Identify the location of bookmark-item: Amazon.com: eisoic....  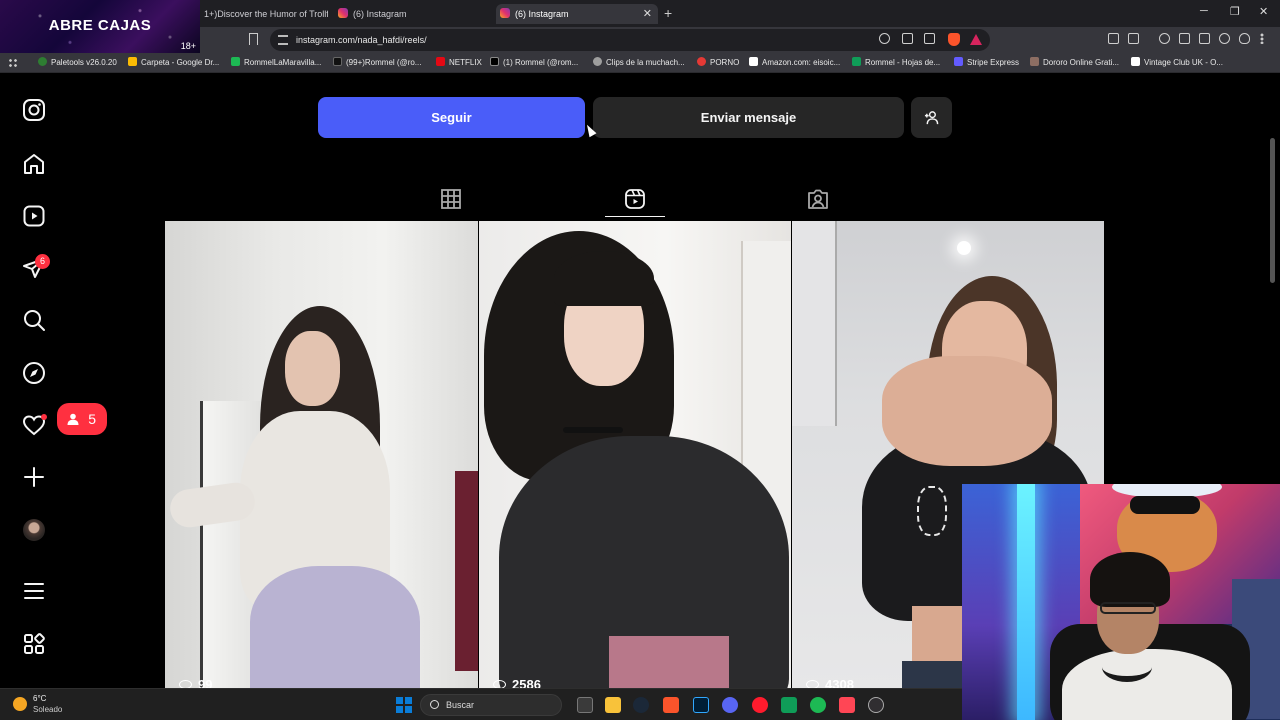
(794, 63).